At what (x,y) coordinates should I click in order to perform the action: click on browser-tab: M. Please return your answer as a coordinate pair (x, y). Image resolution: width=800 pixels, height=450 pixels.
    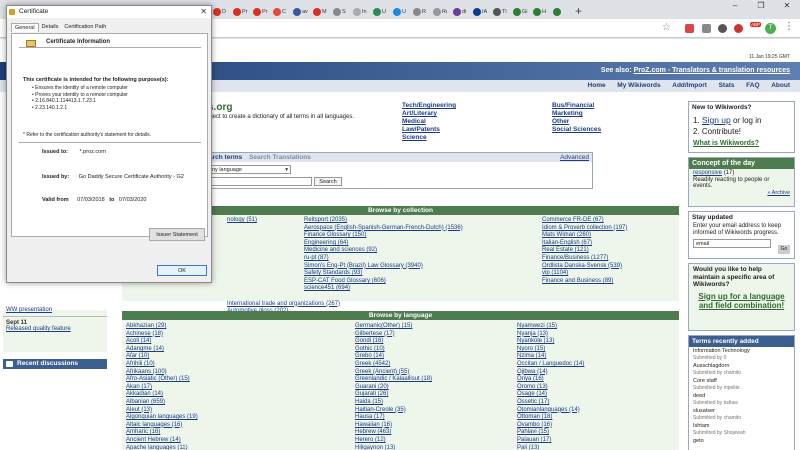
    Looking at the image, I should click on (321, 11).